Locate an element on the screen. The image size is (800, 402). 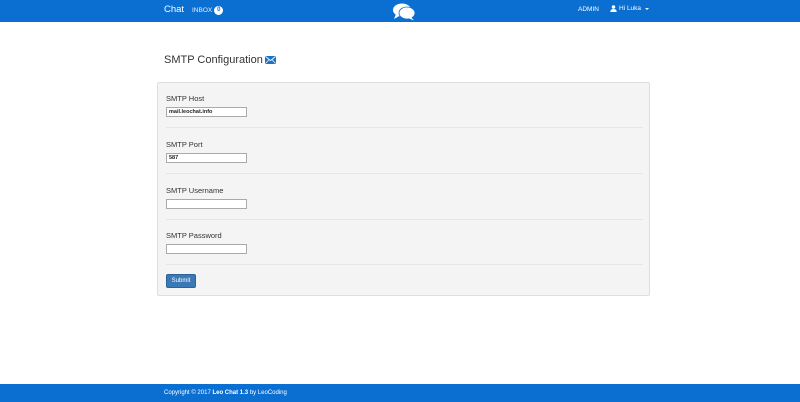
smtp-port-label: SMTP Port is located at coordinates (184, 144).